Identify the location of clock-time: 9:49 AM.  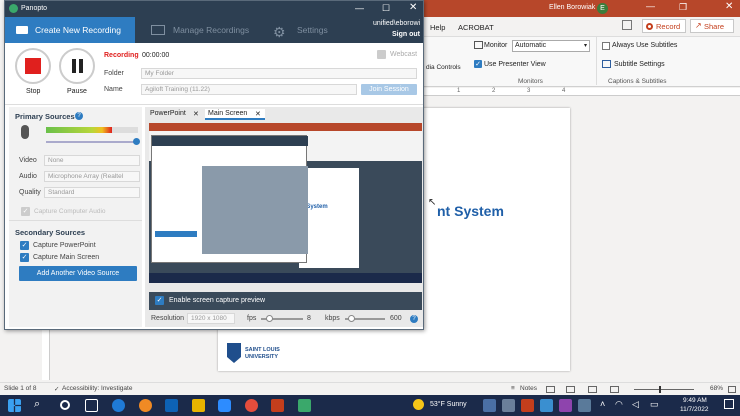
(695, 400).